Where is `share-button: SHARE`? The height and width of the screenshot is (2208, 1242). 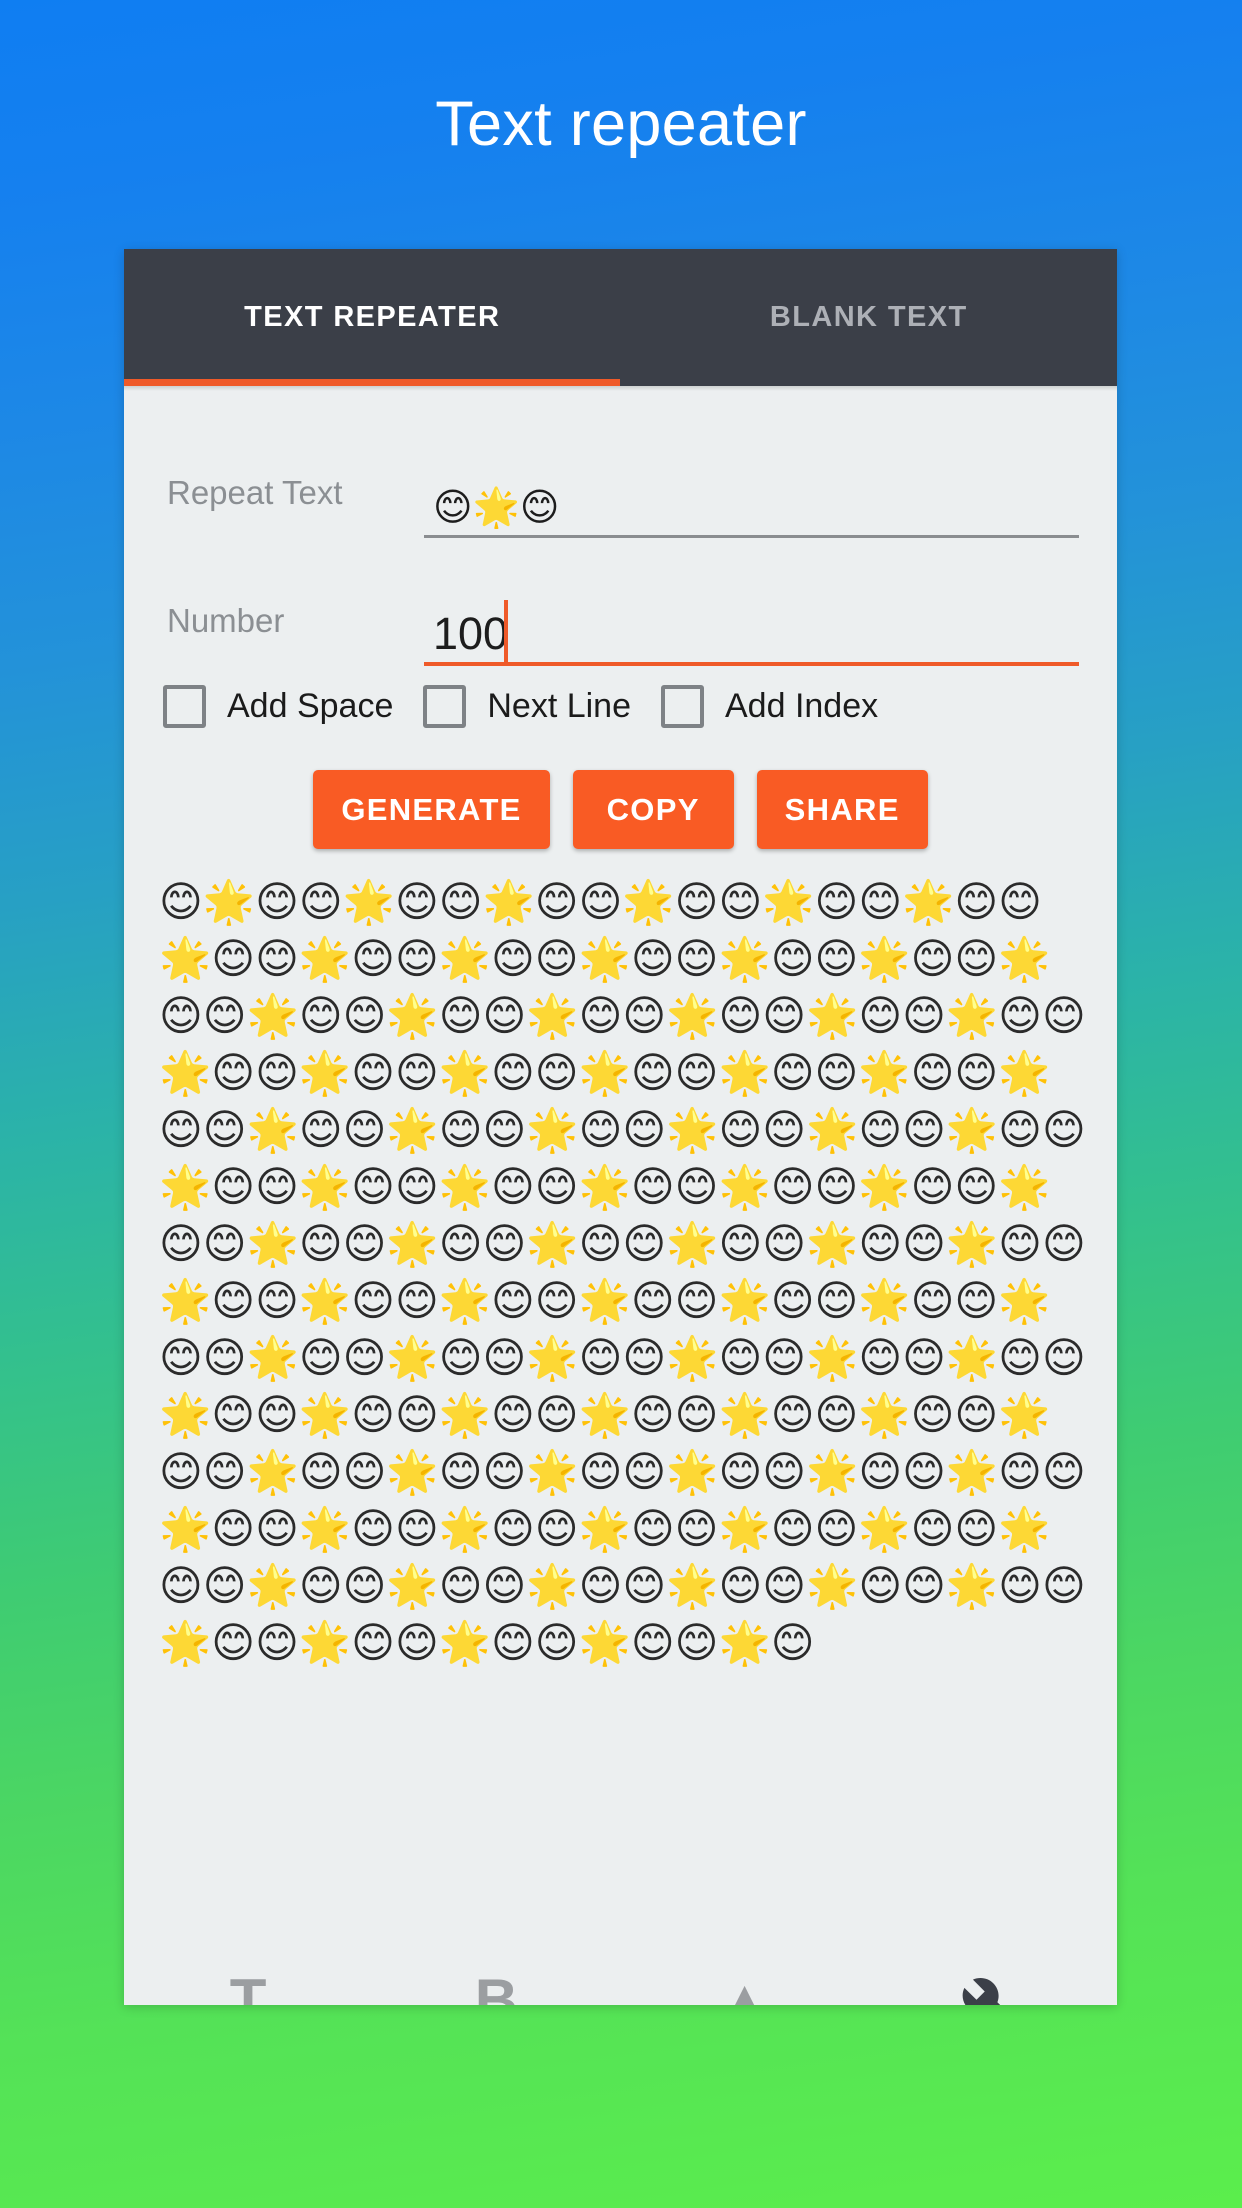 share-button: SHARE is located at coordinates (842, 809).